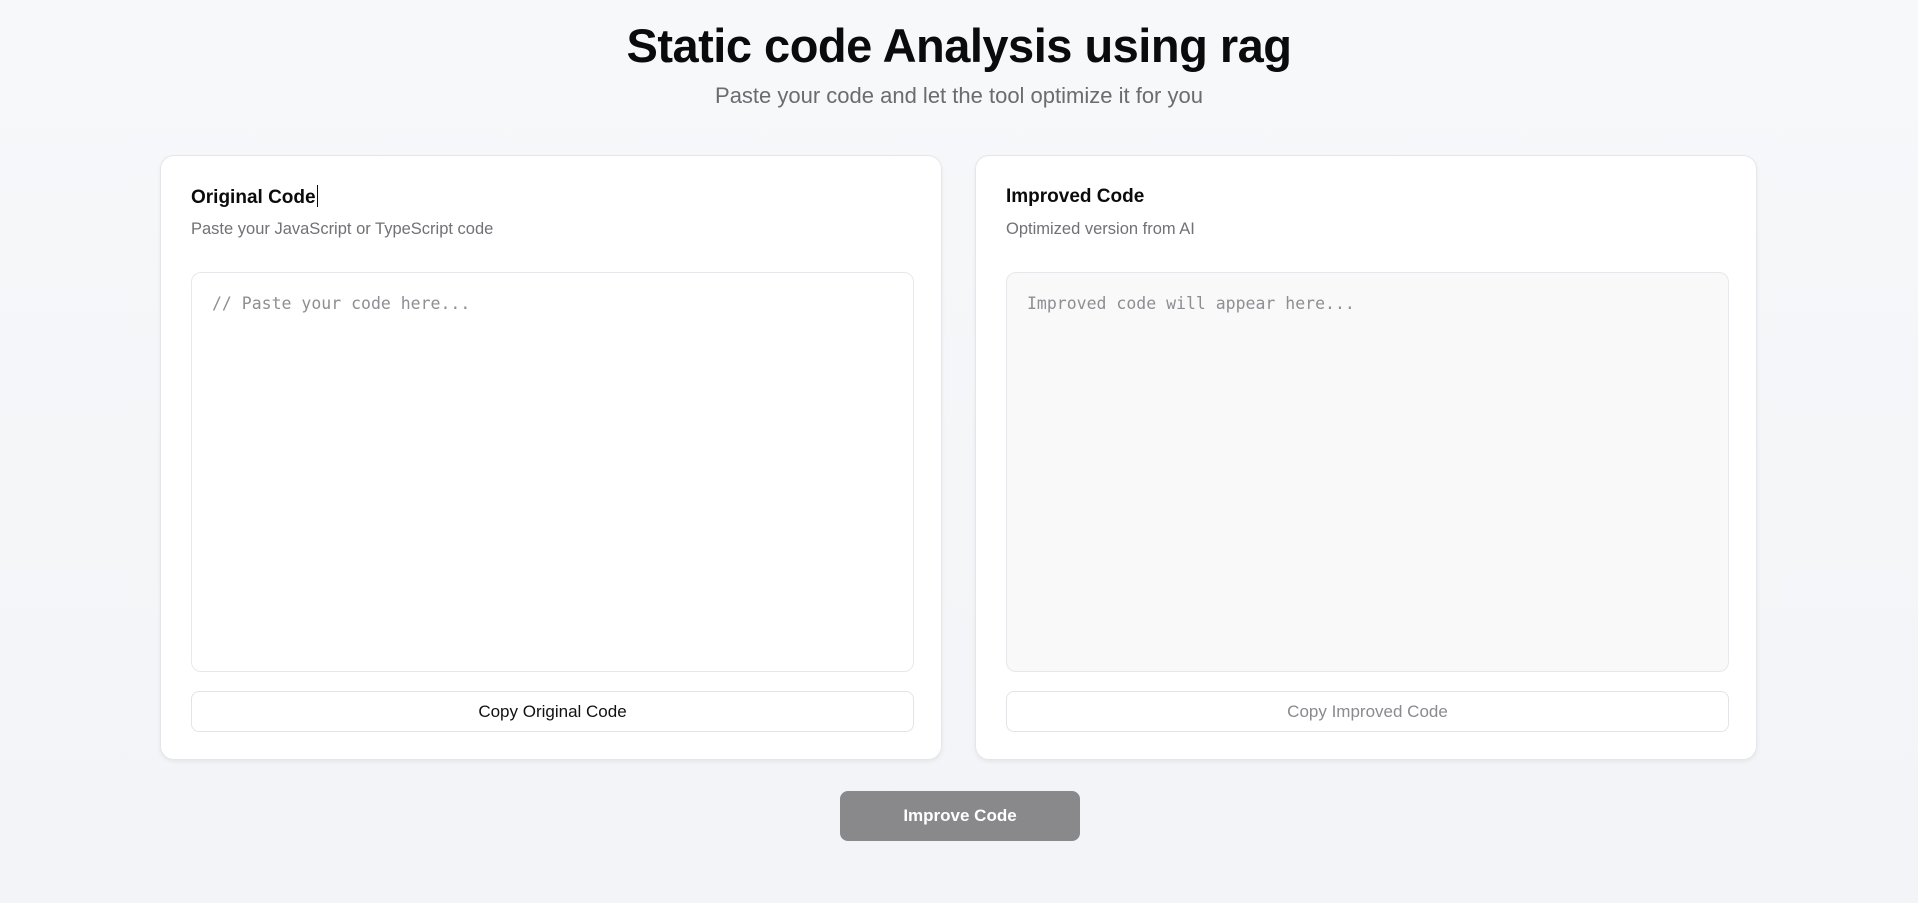 This screenshot has height=903, width=1918. Describe the element at coordinates (317, 196) in the screenshot. I see `text-cursor` at that location.